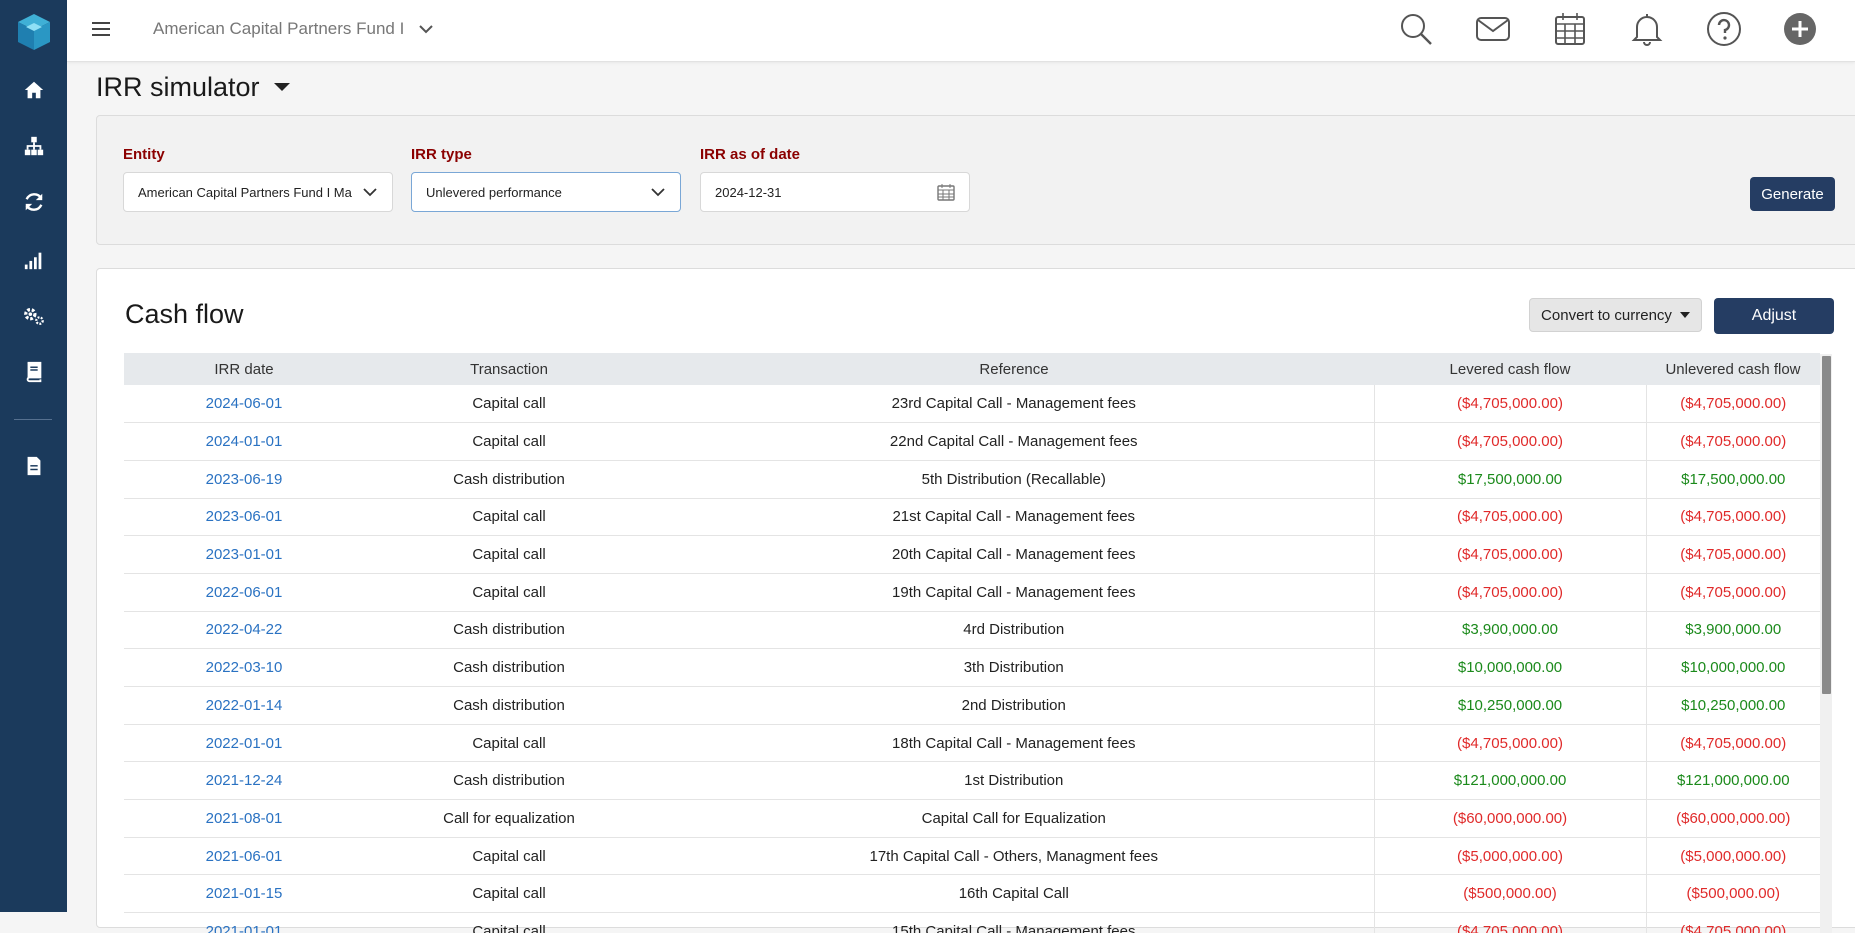 The width and height of the screenshot is (1855, 933). What do you see at coordinates (441, 154) in the screenshot?
I see `irr-type-label: IRR type` at bounding box center [441, 154].